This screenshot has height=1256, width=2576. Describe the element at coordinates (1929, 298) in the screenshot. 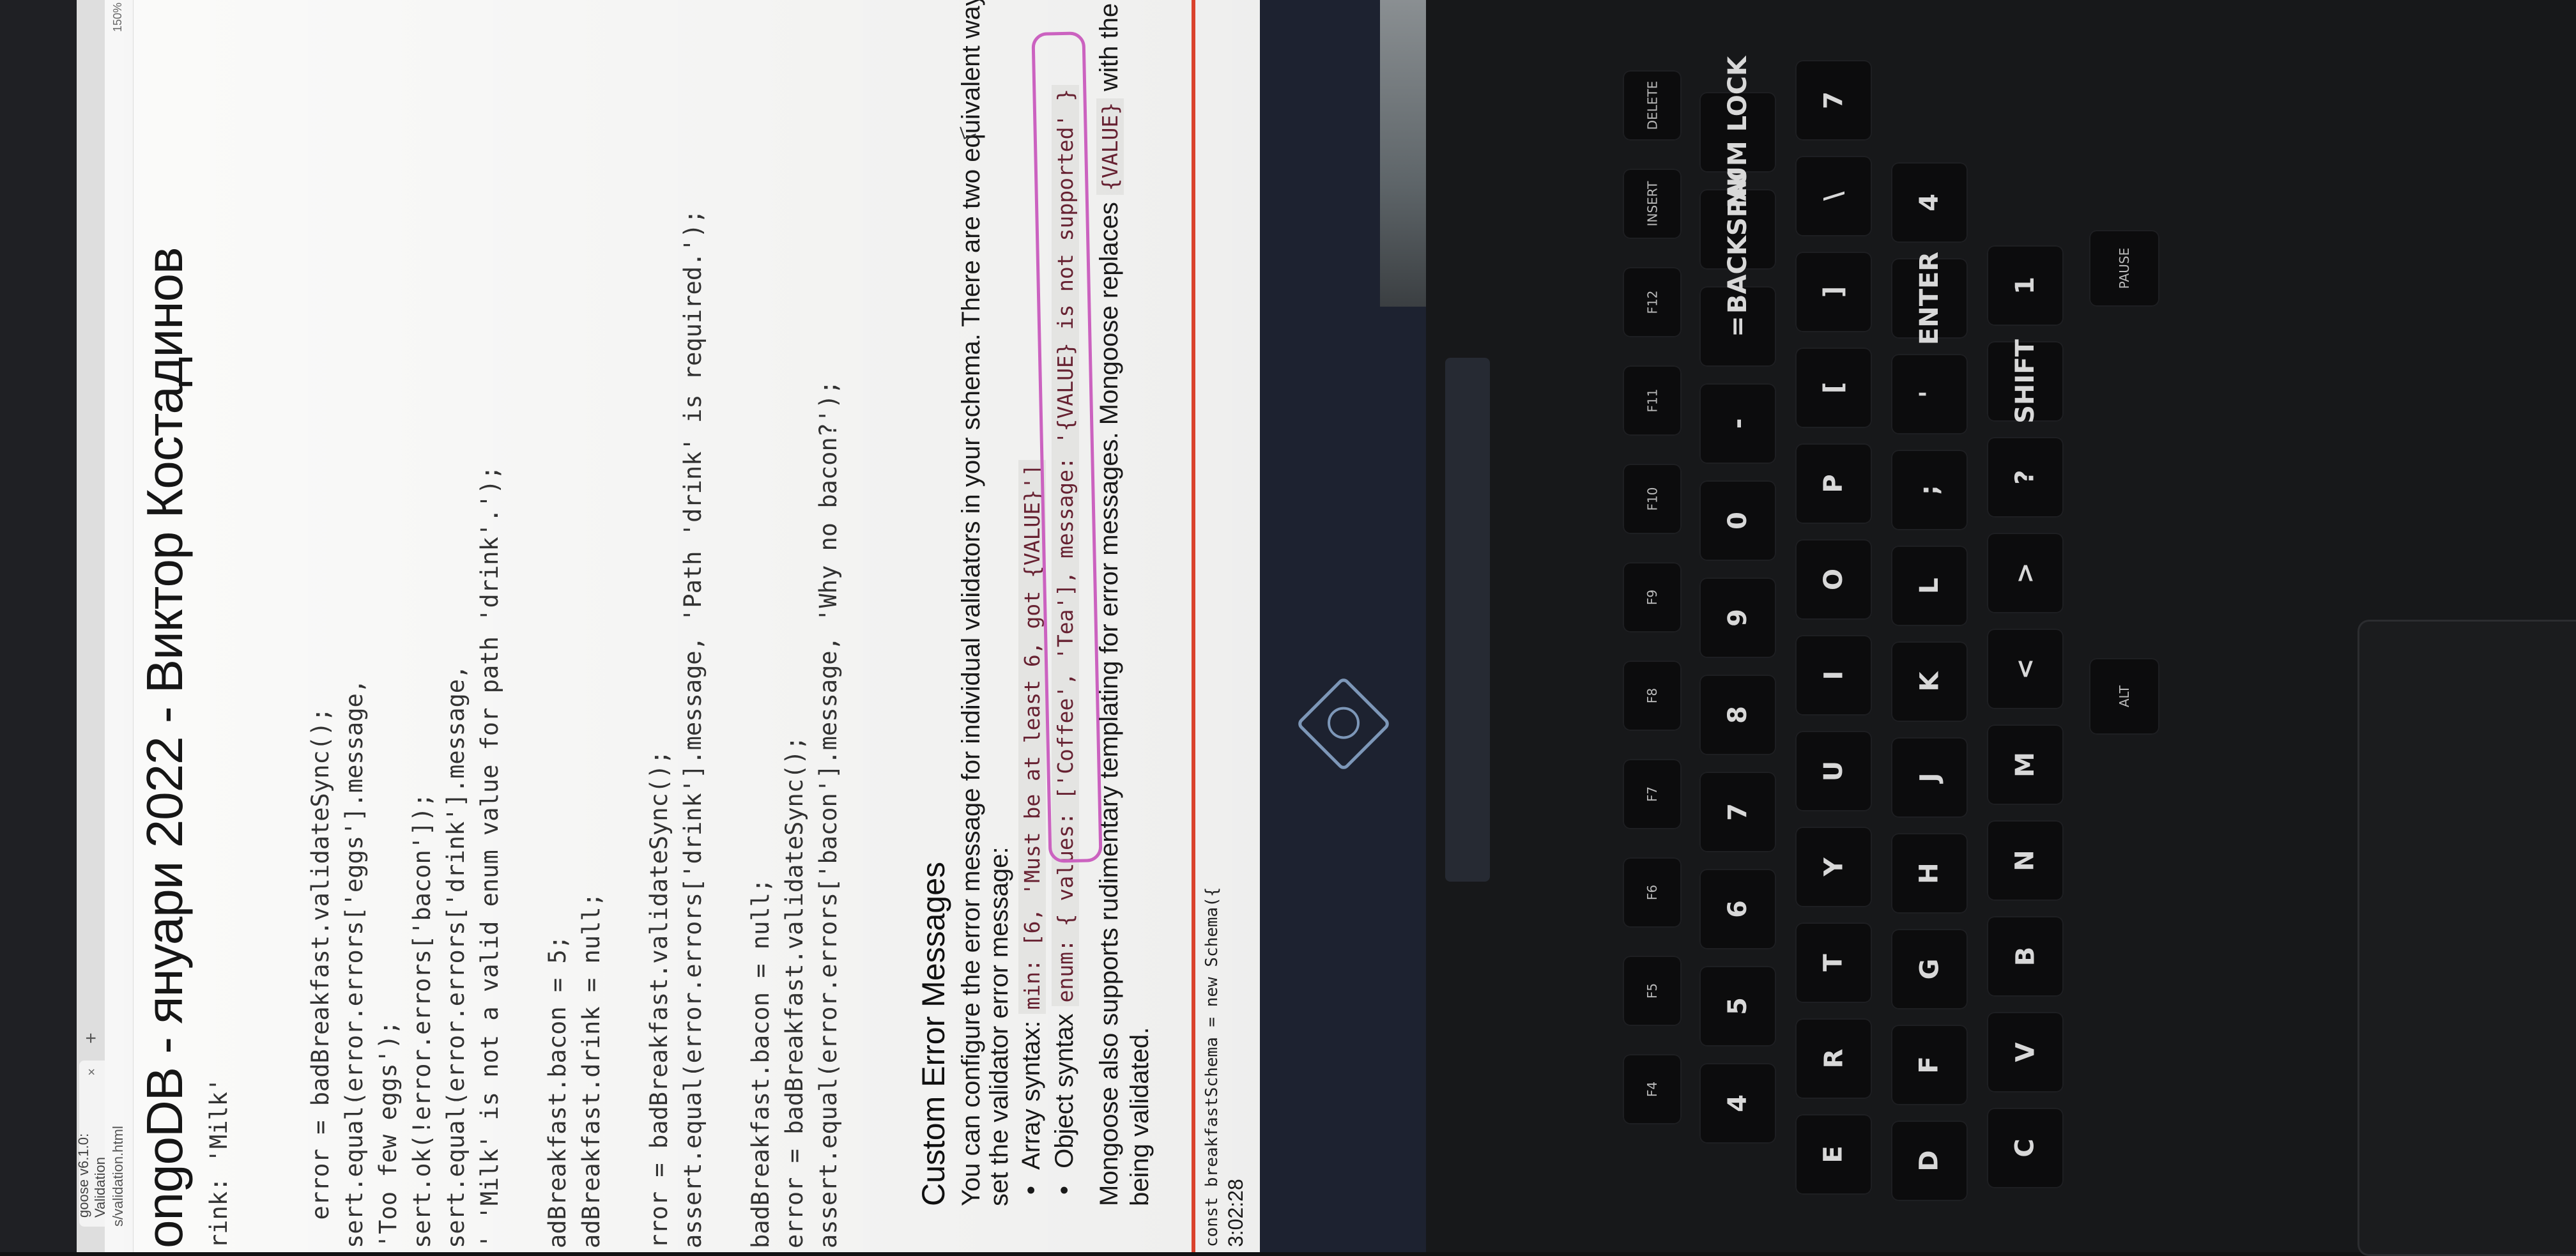

I see `key-label: ENTER` at that location.